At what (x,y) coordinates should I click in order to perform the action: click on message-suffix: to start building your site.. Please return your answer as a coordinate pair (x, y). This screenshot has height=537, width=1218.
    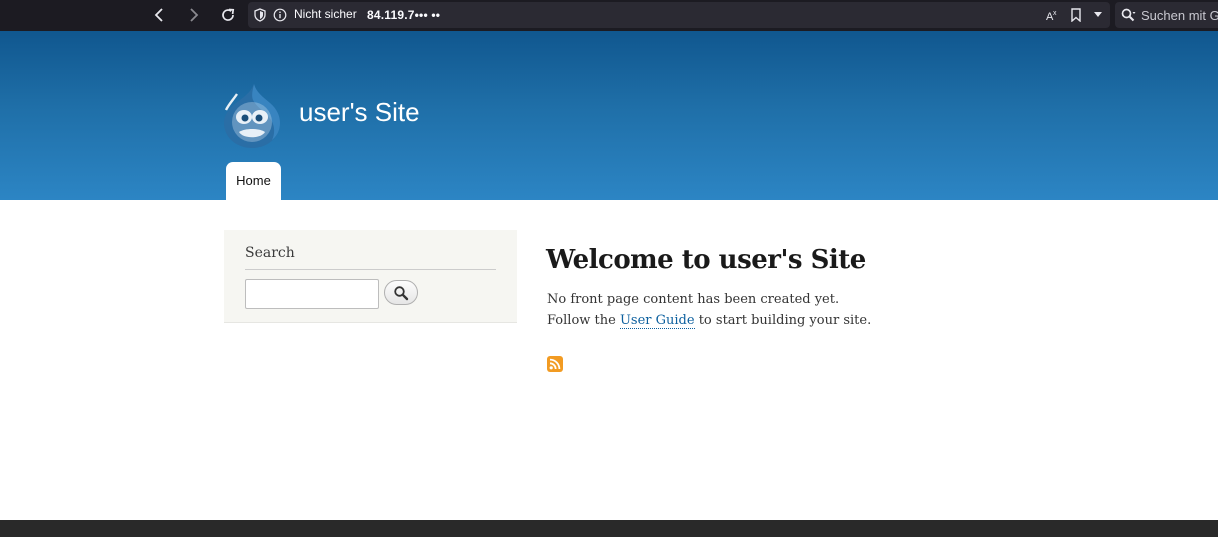
    Looking at the image, I should click on (783, 320).